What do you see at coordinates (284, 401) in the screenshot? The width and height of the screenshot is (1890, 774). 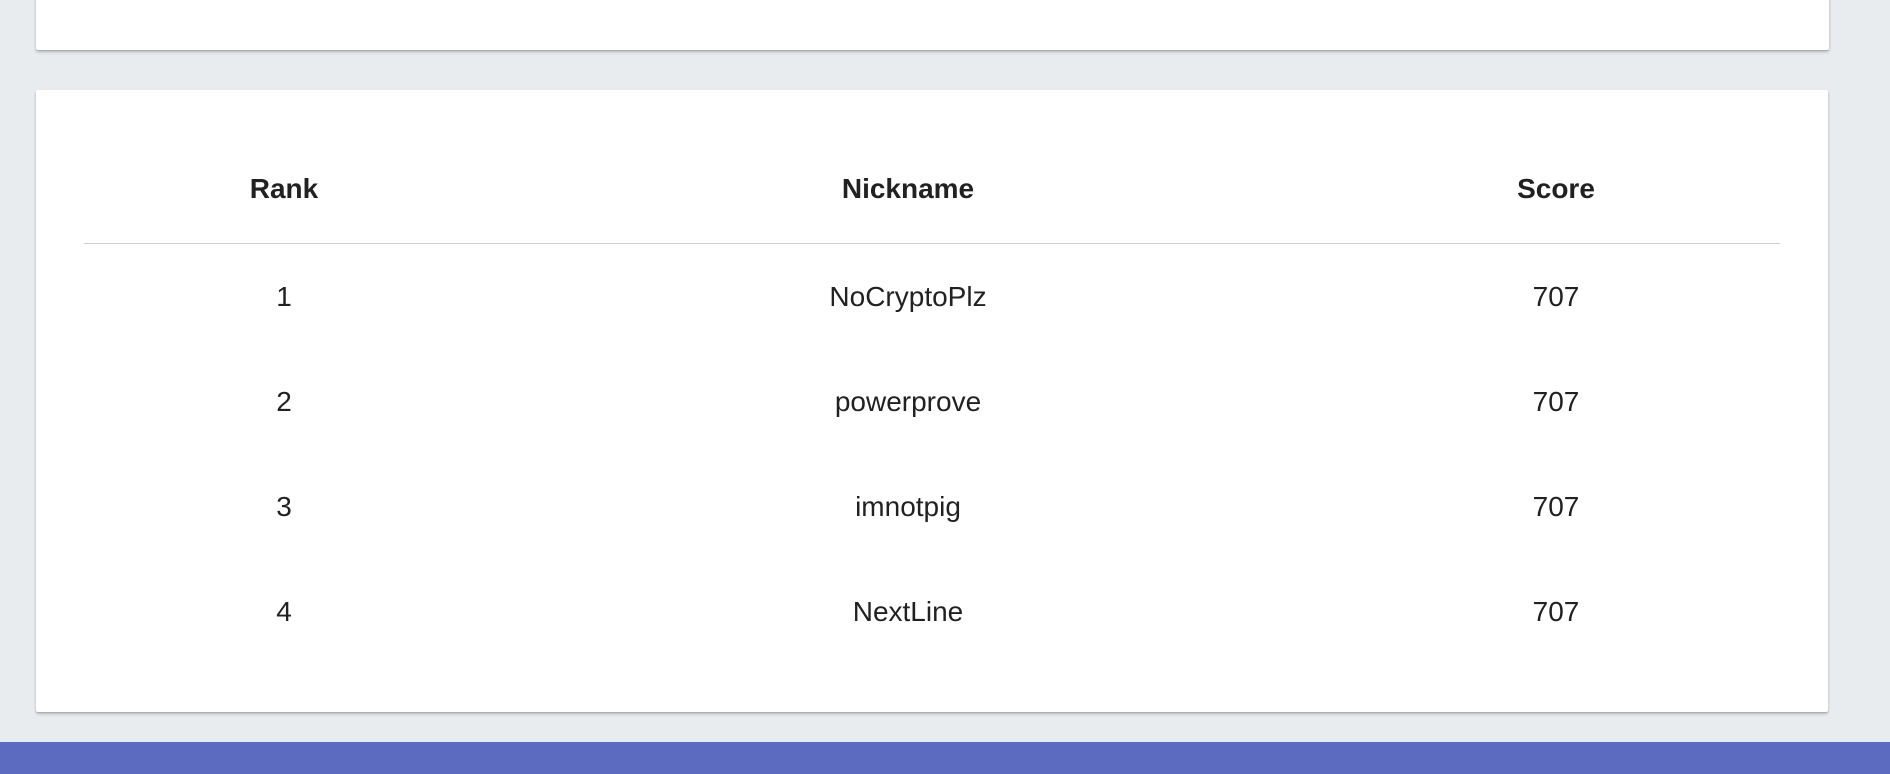 I see `rank-cell: 2` at bounding box center [284, 401].